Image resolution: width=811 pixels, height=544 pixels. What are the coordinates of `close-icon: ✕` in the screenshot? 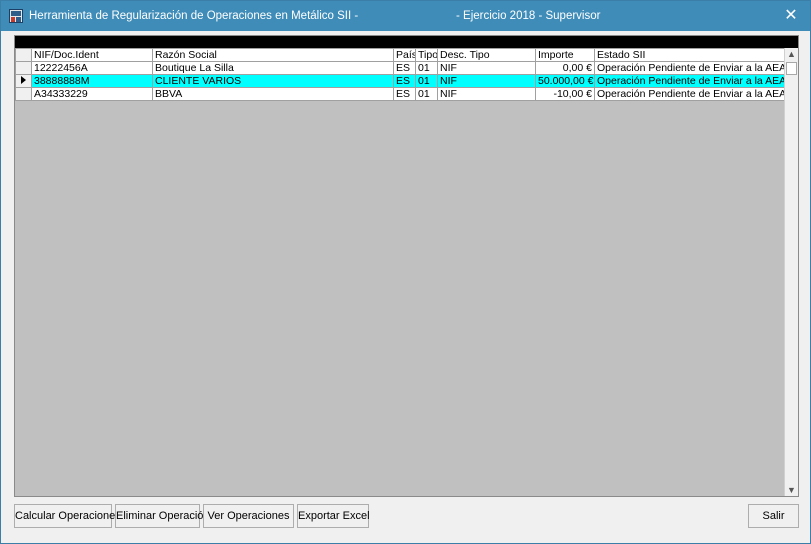 It's located at (791, 16).